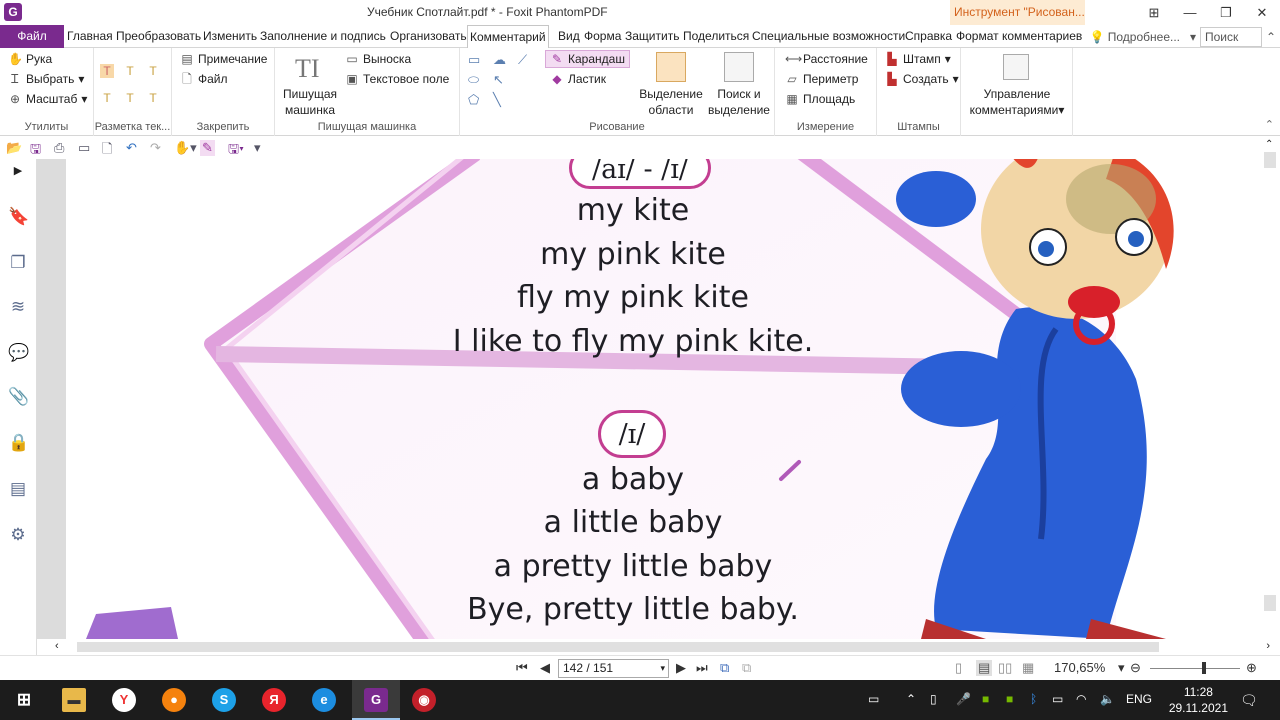  Describe the element at coordinates (933, 699) in the screenshot. I see `device-icon: ▯` at that location.